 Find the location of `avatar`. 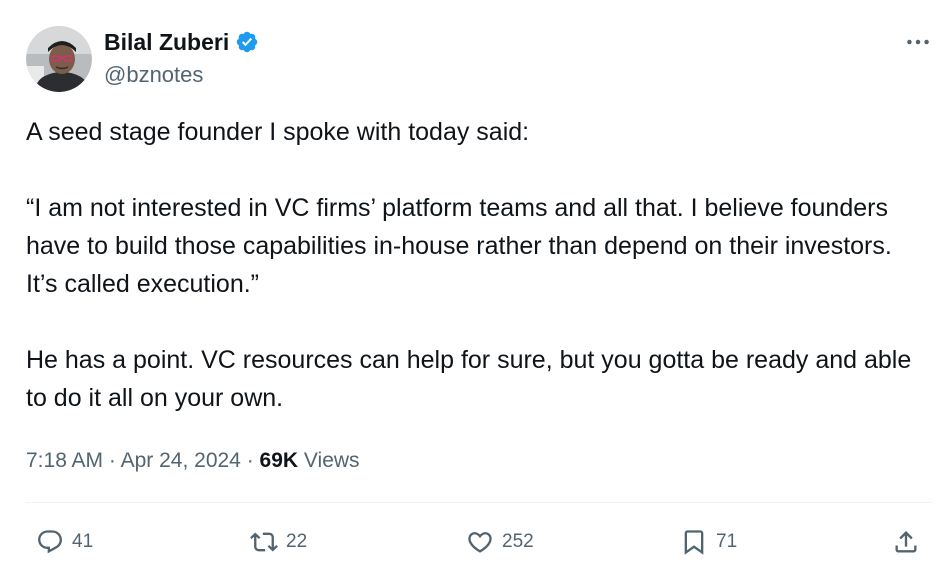

avatar is located at coordinates (59, 59).